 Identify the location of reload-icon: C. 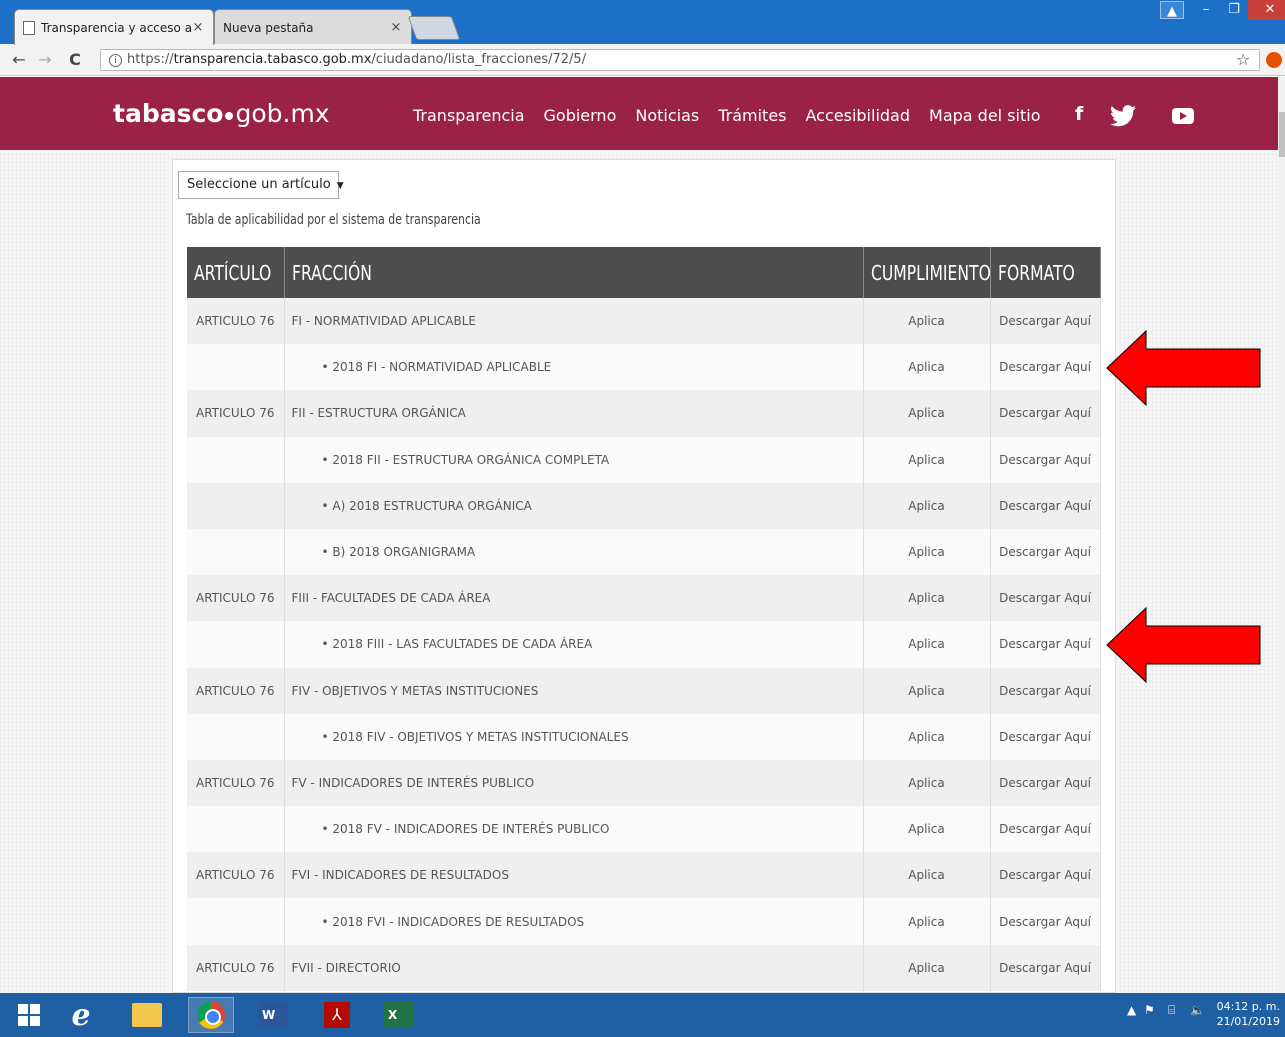
(75, 60).